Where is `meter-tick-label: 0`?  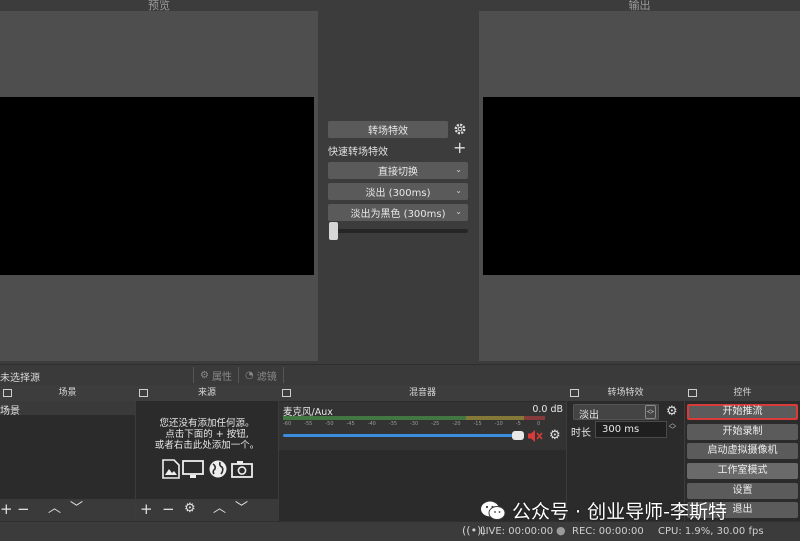 meter-tick-label: 0 is located at coordinates (539, 424).